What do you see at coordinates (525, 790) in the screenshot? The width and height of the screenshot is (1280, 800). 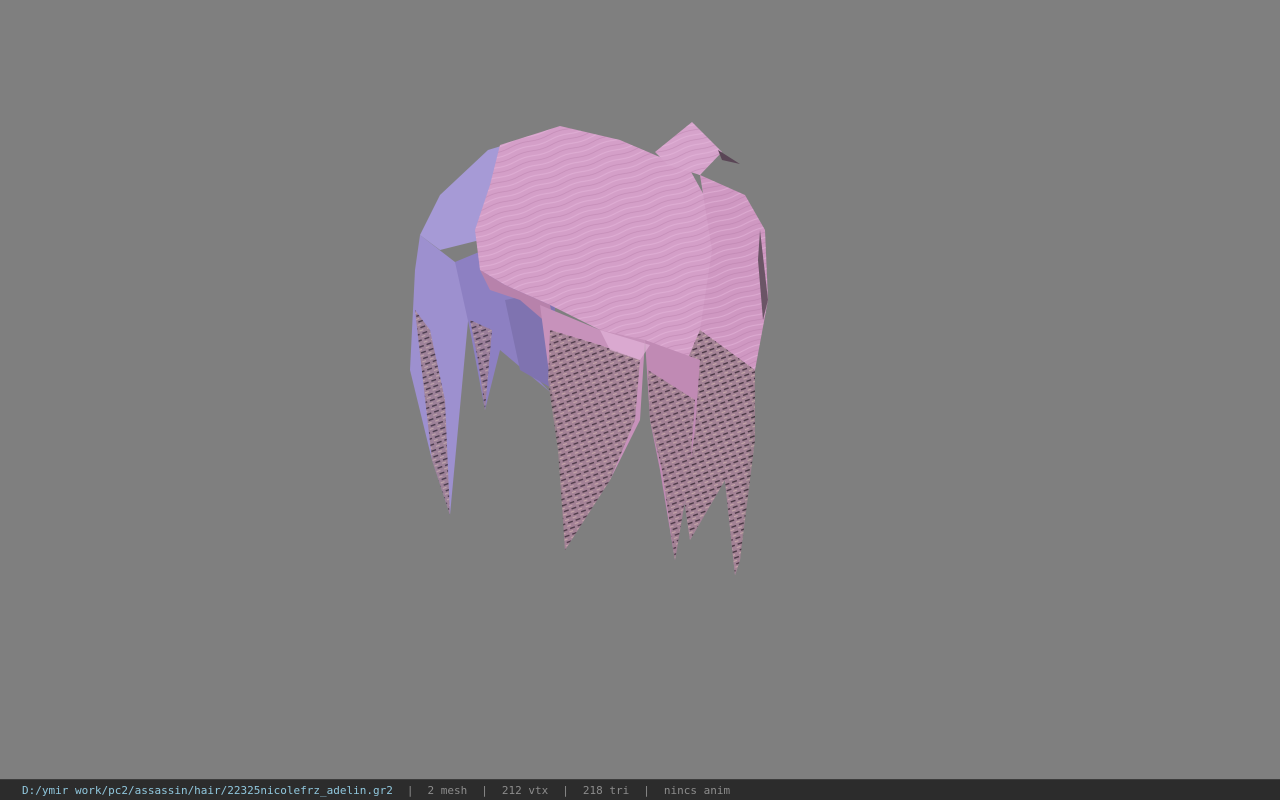 I see `vertex-count: 212 vtx` at bounding box center [525, 790].